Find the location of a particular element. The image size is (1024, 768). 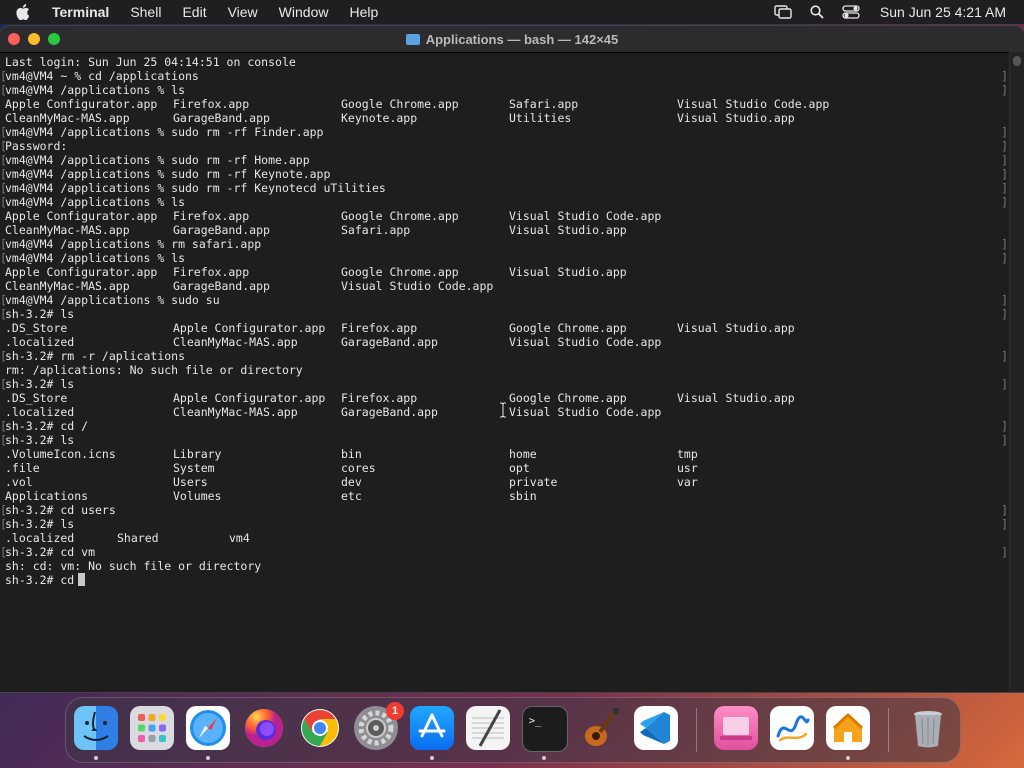

dock-app-store-icon is located at coordinates (432, 728).